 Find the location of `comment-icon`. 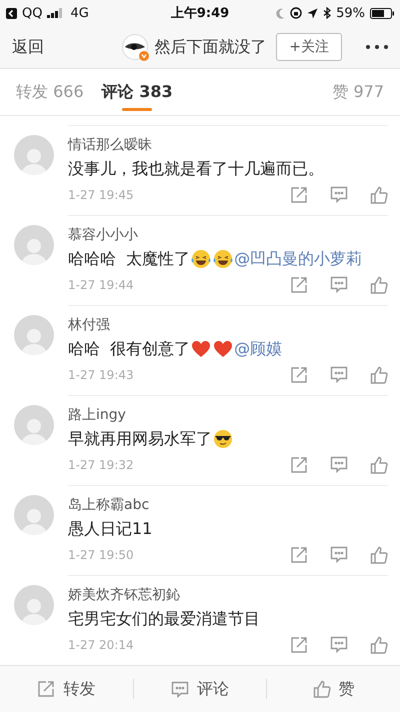

comment-icon is located at coordinates (180, 689).